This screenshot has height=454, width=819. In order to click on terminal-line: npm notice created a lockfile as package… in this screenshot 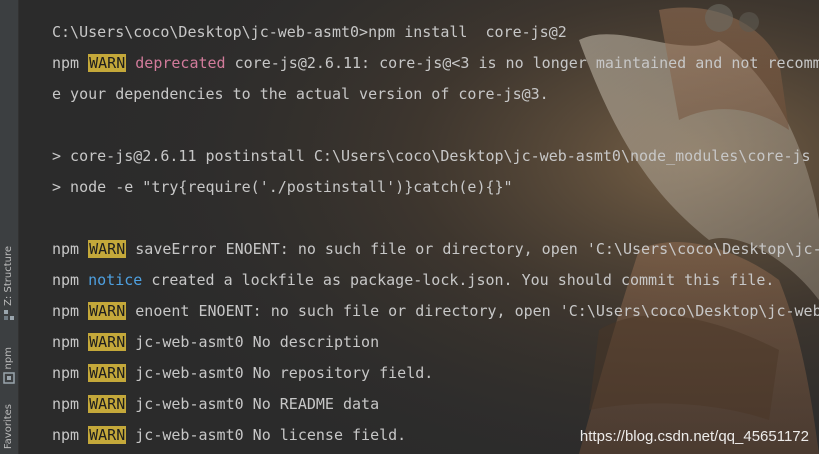, I will do `click(435, 280)`.